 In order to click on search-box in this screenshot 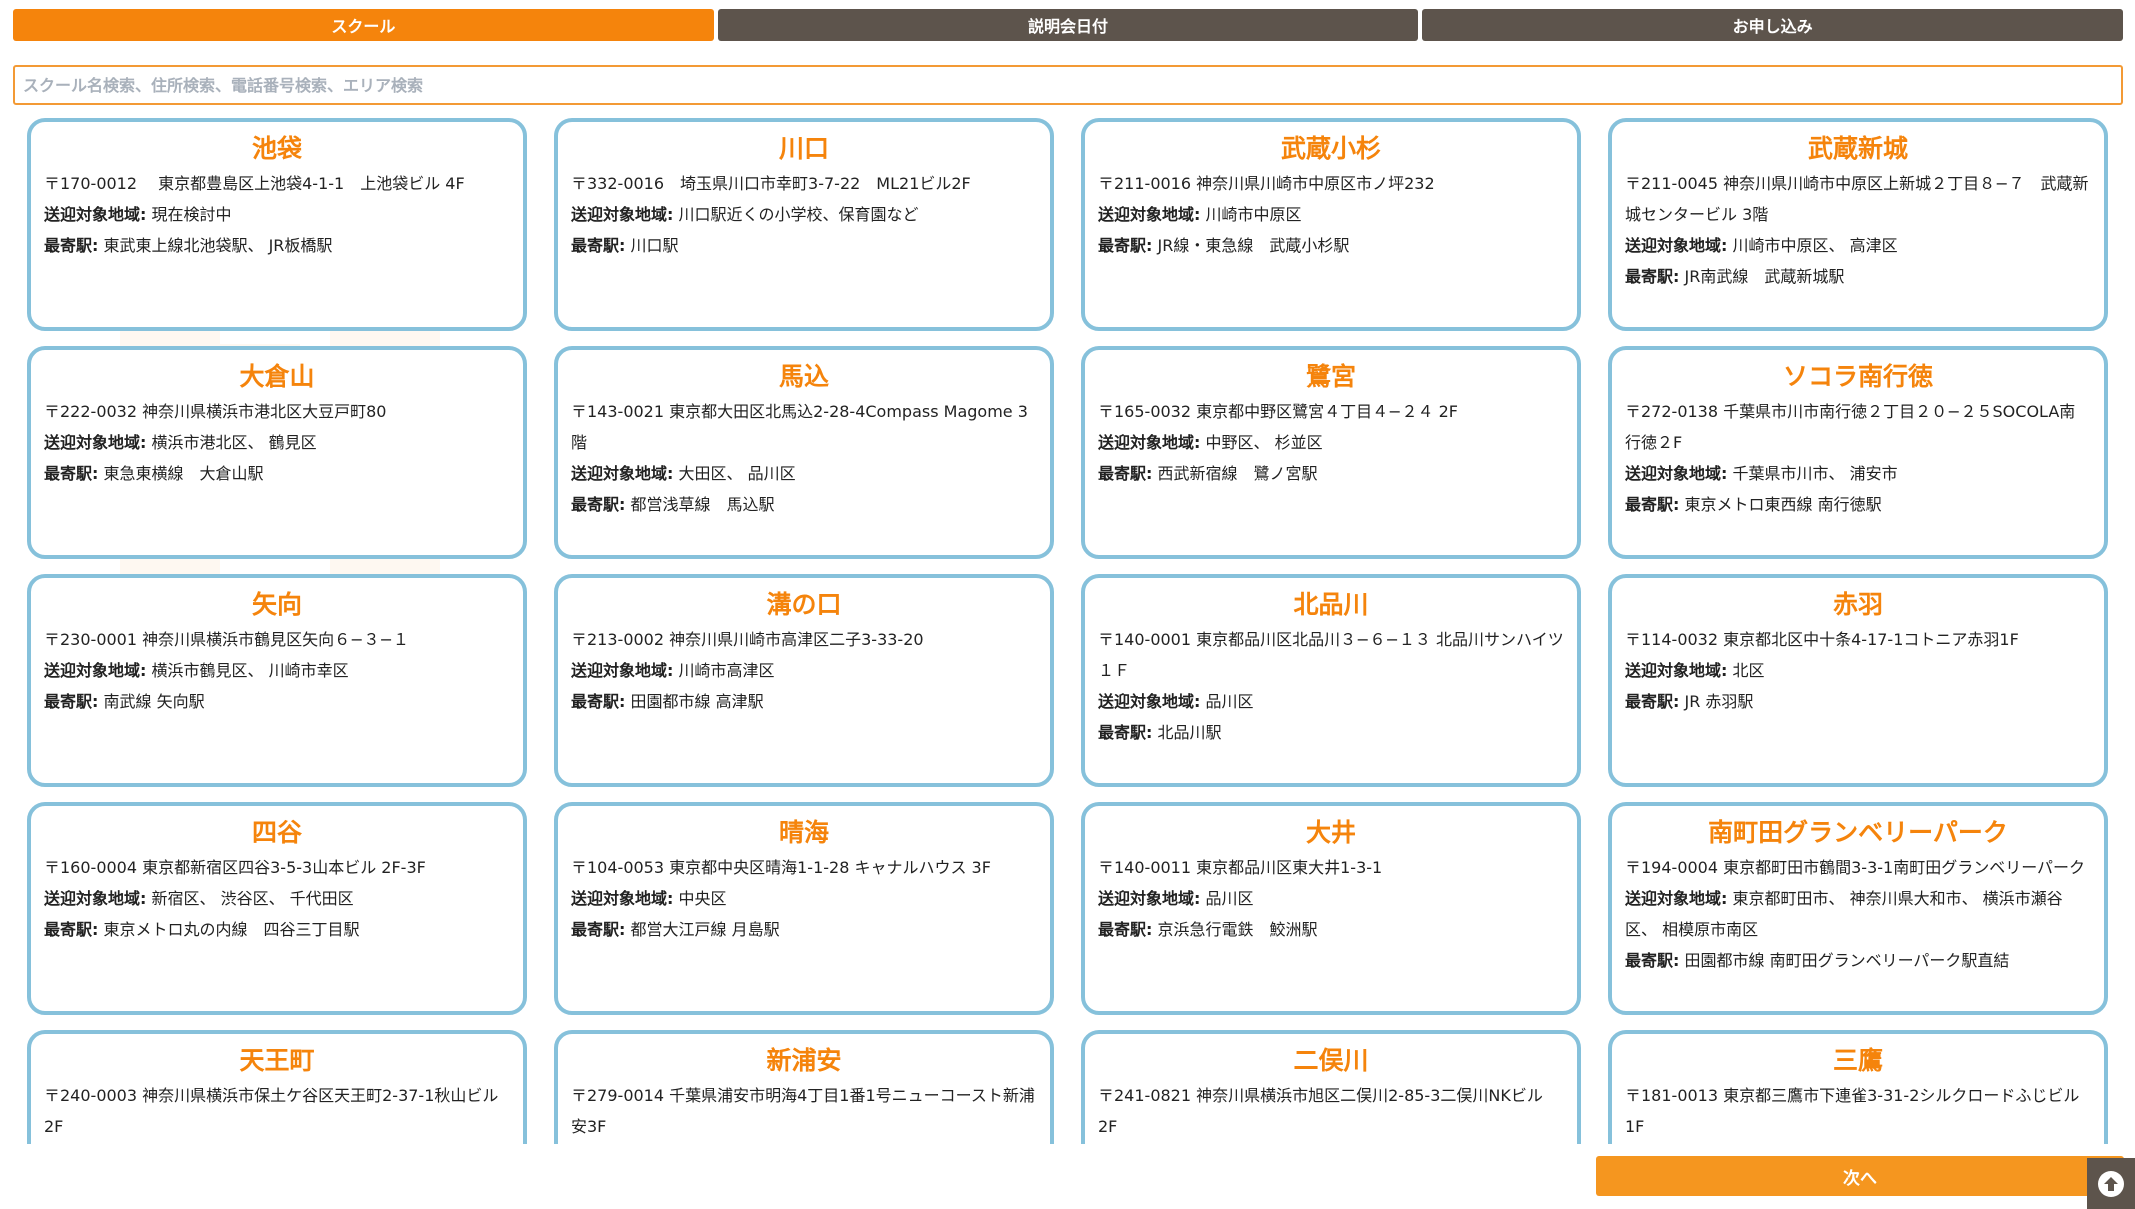, I will do `click(1068, 85)`.